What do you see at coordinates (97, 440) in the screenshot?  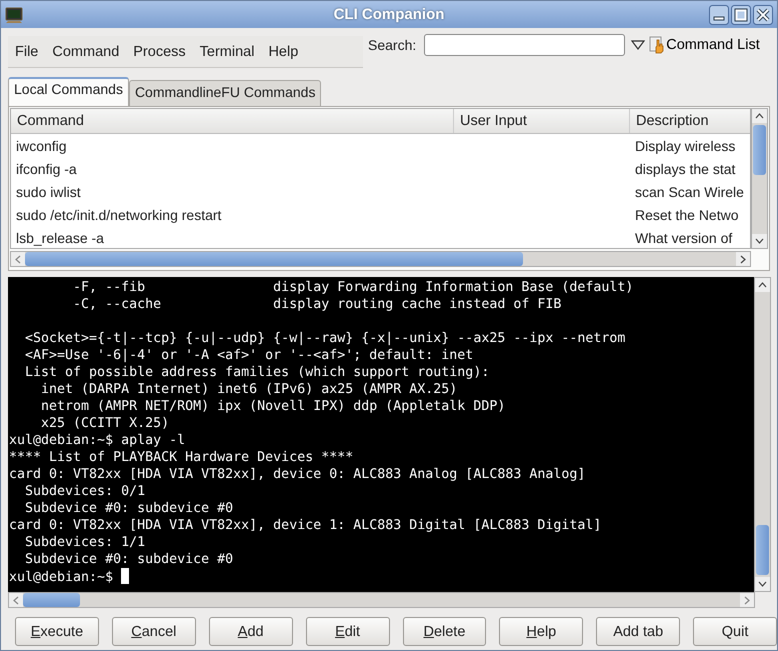 I see `terminal-line: xul@debian:~$ aplay -l` at bounding box center [97, 440].